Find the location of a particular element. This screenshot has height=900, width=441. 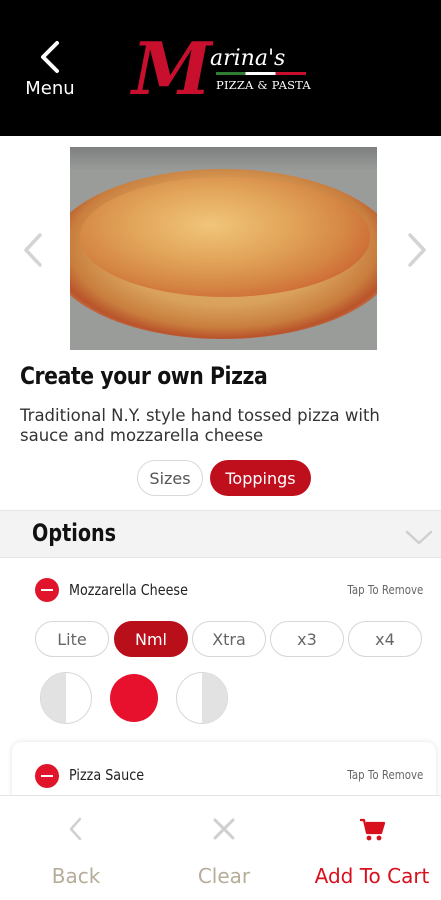

restaurant-logo: M arina's PIZZA & PASTA is located at coordinates (225, 69).